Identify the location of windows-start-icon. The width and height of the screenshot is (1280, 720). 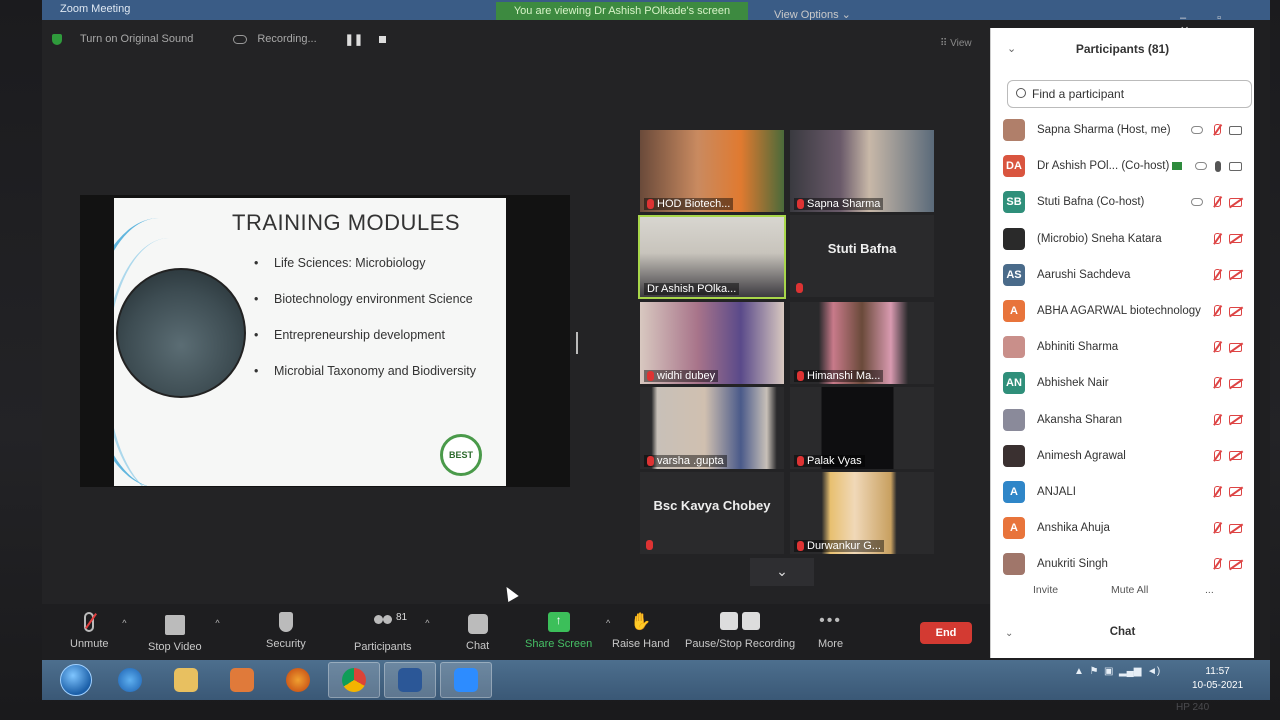
(76, 680).